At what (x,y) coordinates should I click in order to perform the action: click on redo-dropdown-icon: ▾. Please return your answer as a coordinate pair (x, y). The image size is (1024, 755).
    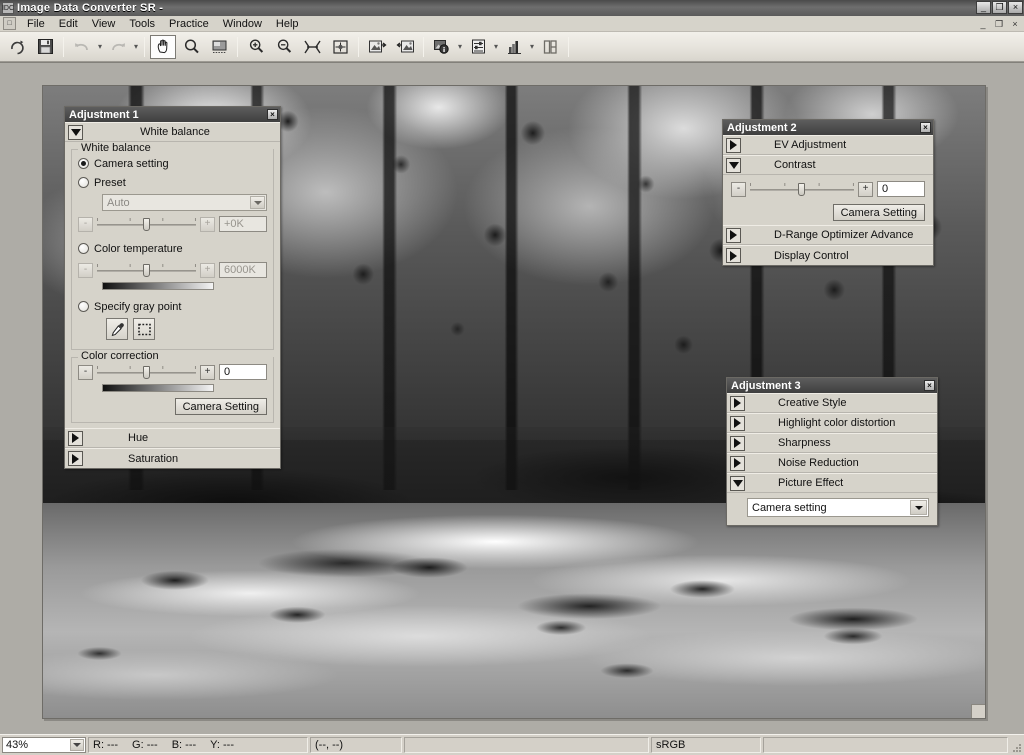
    Looking at the image, I should click on (136, 47).